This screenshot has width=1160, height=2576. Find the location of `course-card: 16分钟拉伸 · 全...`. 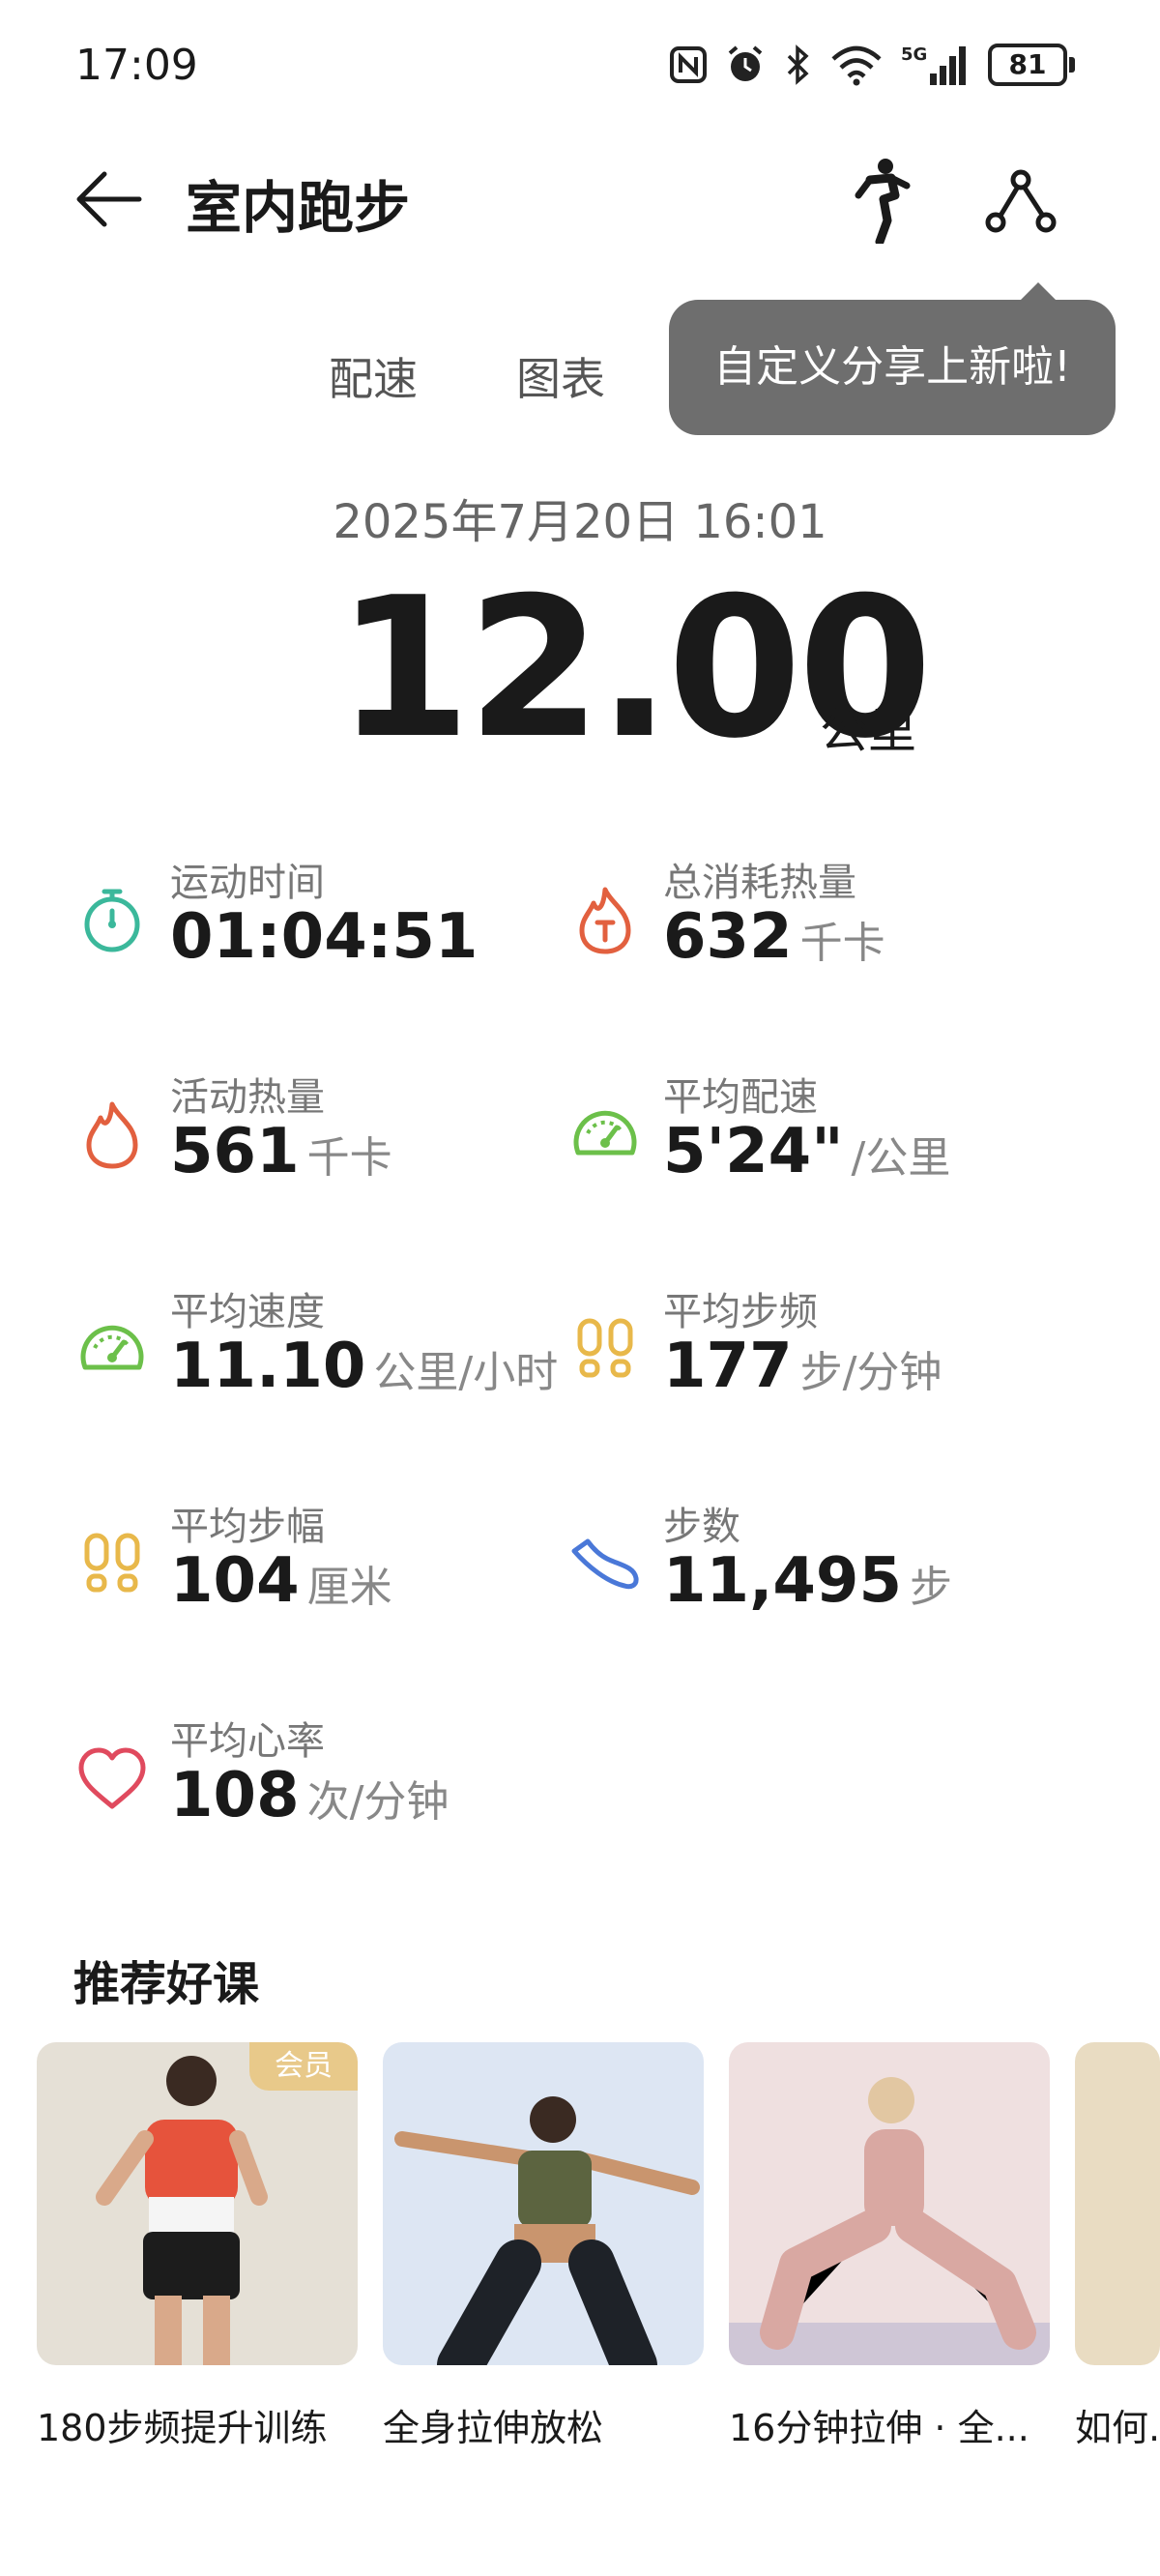

course-card: 16分钟拉伸 · 全... is located at coordinates (889, 2246).